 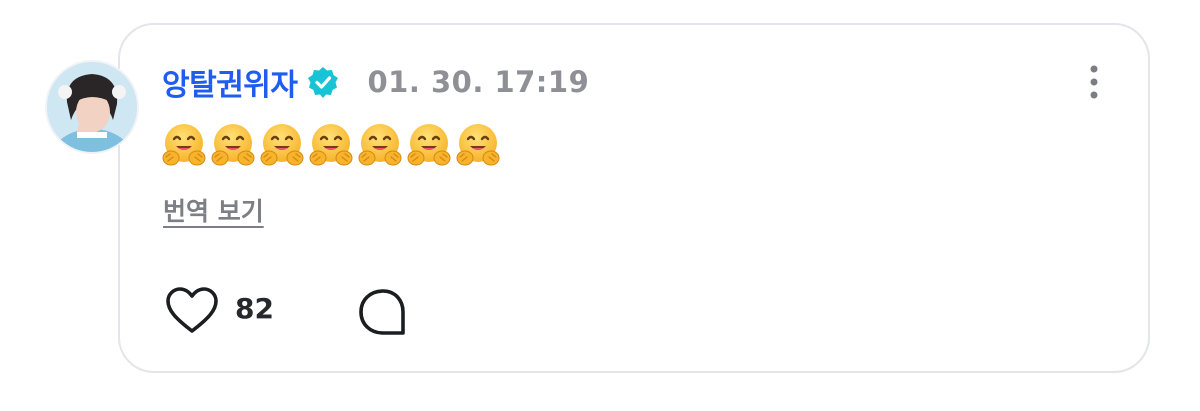 What do you see at coordinates (323, 82) in the screenshot?
I see `verified-badge-icon` at bounding box center [323, 82].